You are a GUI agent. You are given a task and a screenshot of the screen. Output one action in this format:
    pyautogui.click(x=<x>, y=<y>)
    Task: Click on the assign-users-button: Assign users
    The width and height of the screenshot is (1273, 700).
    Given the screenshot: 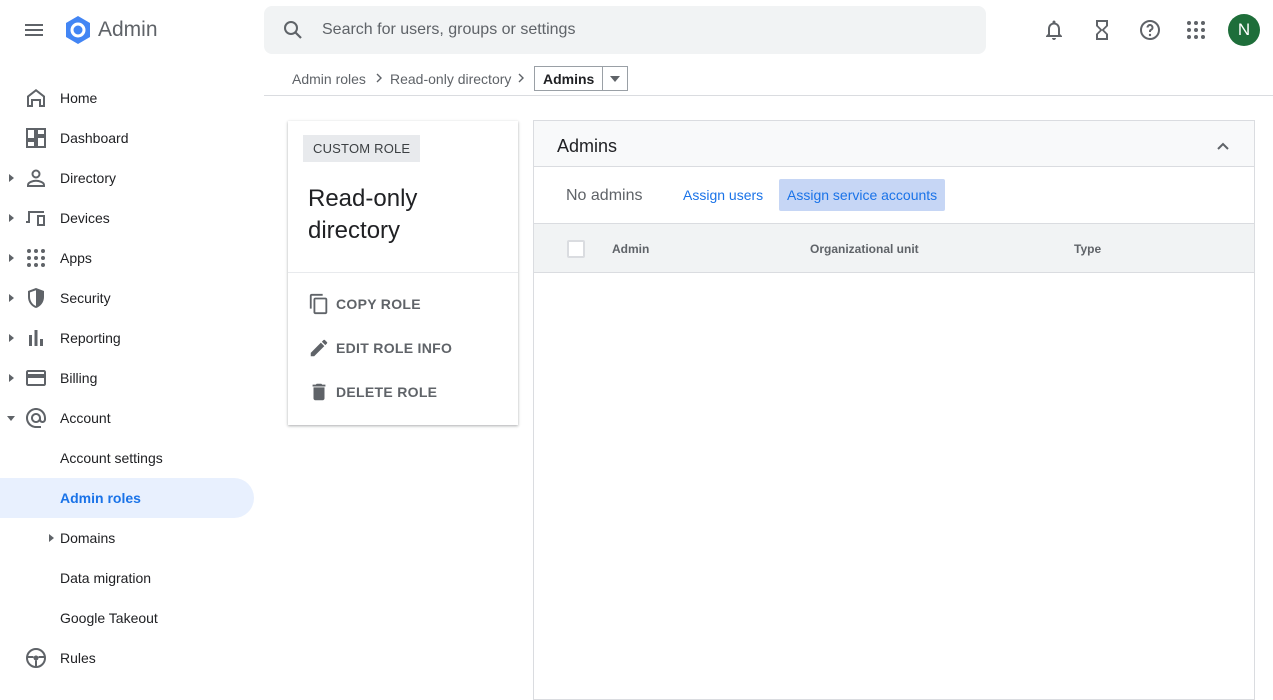 What is the action you would take?
    pyautogui.click(x=723, y=195)
    